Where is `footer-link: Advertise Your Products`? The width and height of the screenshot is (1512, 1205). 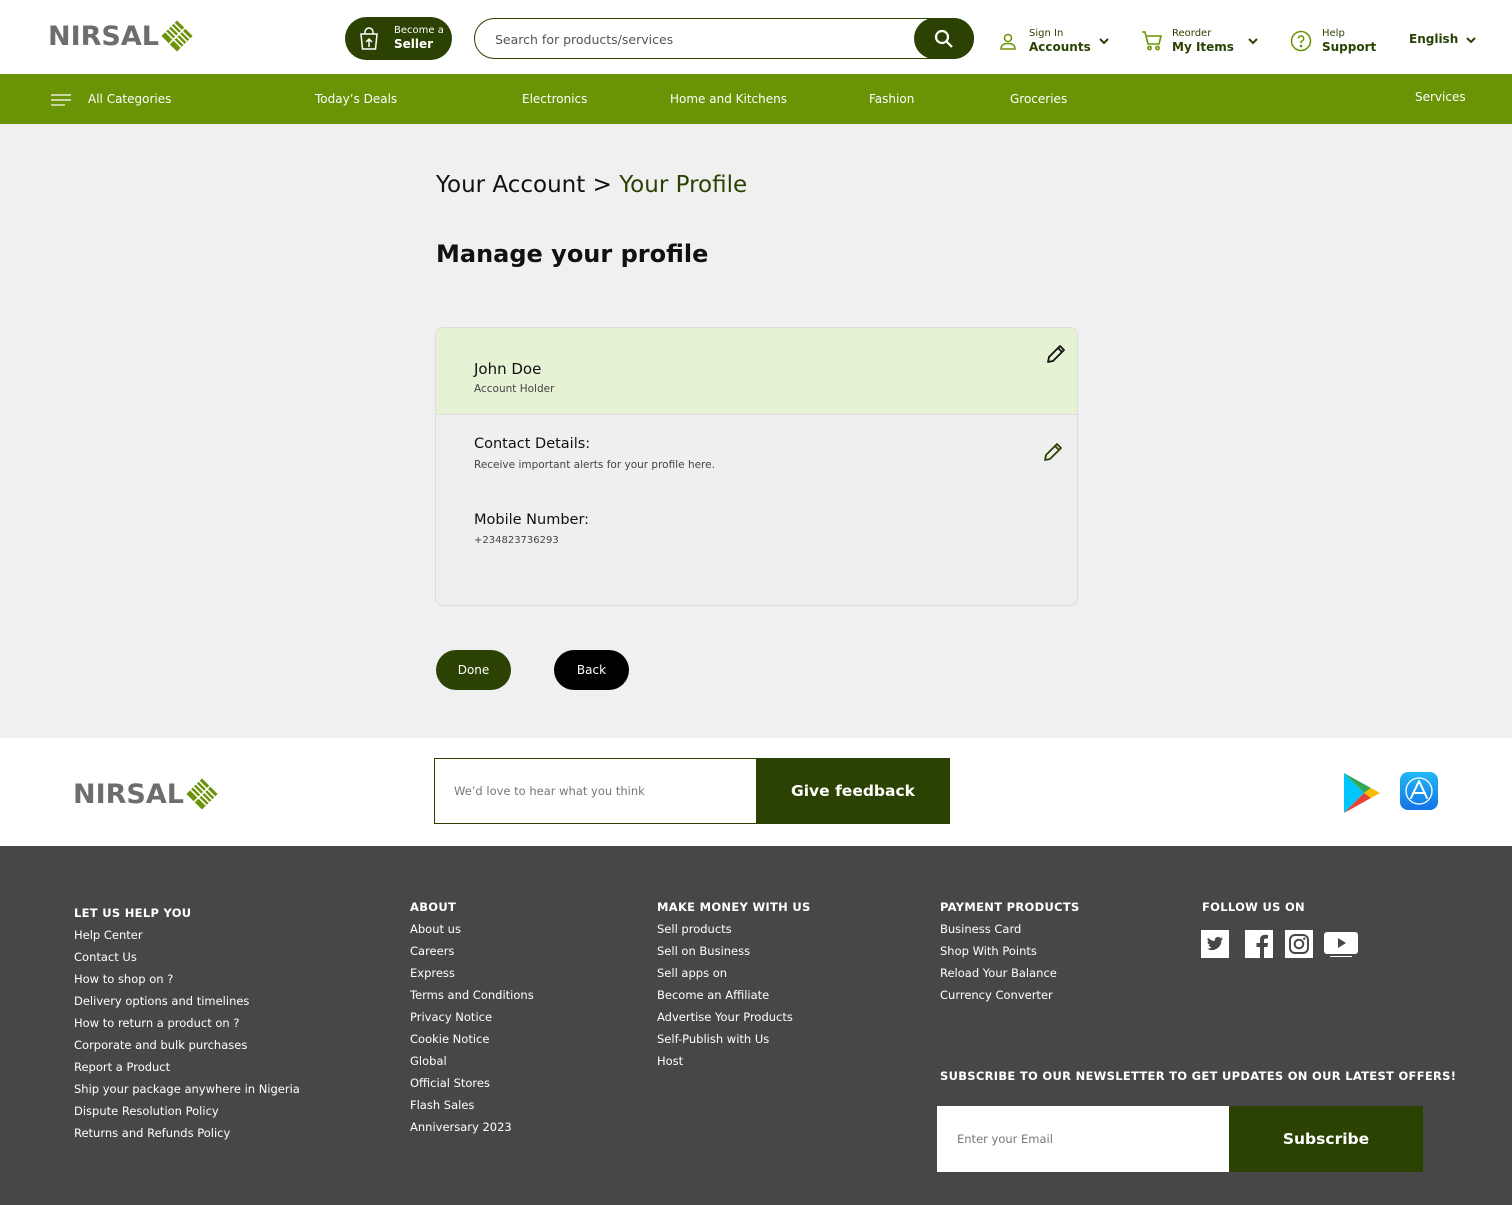 footer-link: Advertise Your Products is located at coordinates (734, 1021).